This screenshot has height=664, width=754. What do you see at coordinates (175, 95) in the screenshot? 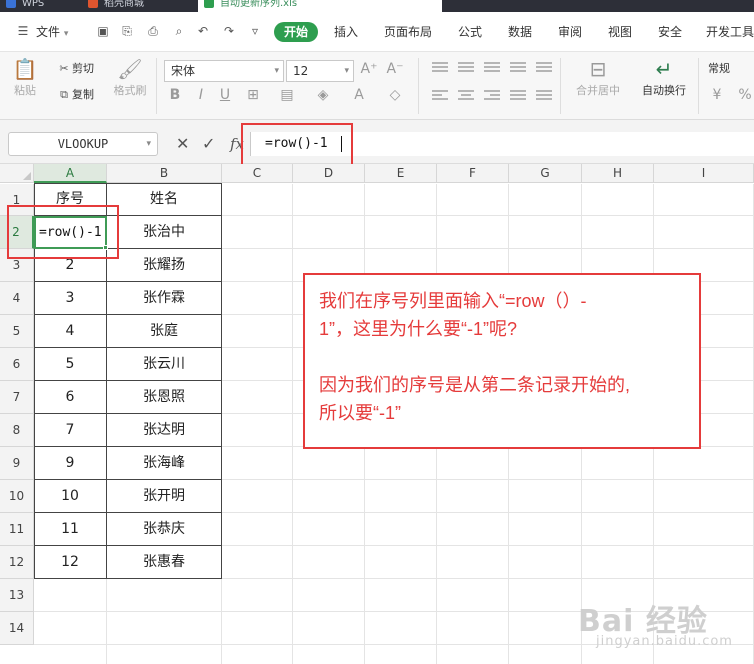
I see `bold-icon: B` at bounding box center [175, 95].